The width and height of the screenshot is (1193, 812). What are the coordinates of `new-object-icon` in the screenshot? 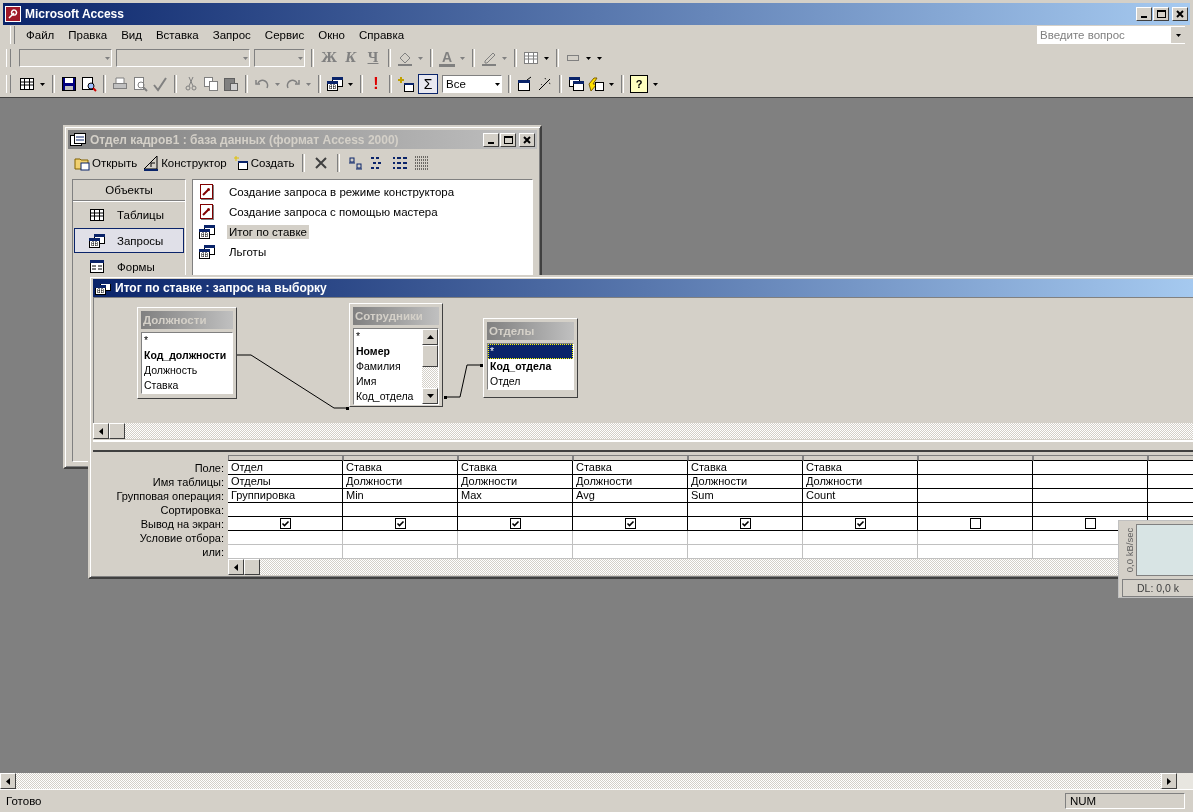 It's located at (596, 84).